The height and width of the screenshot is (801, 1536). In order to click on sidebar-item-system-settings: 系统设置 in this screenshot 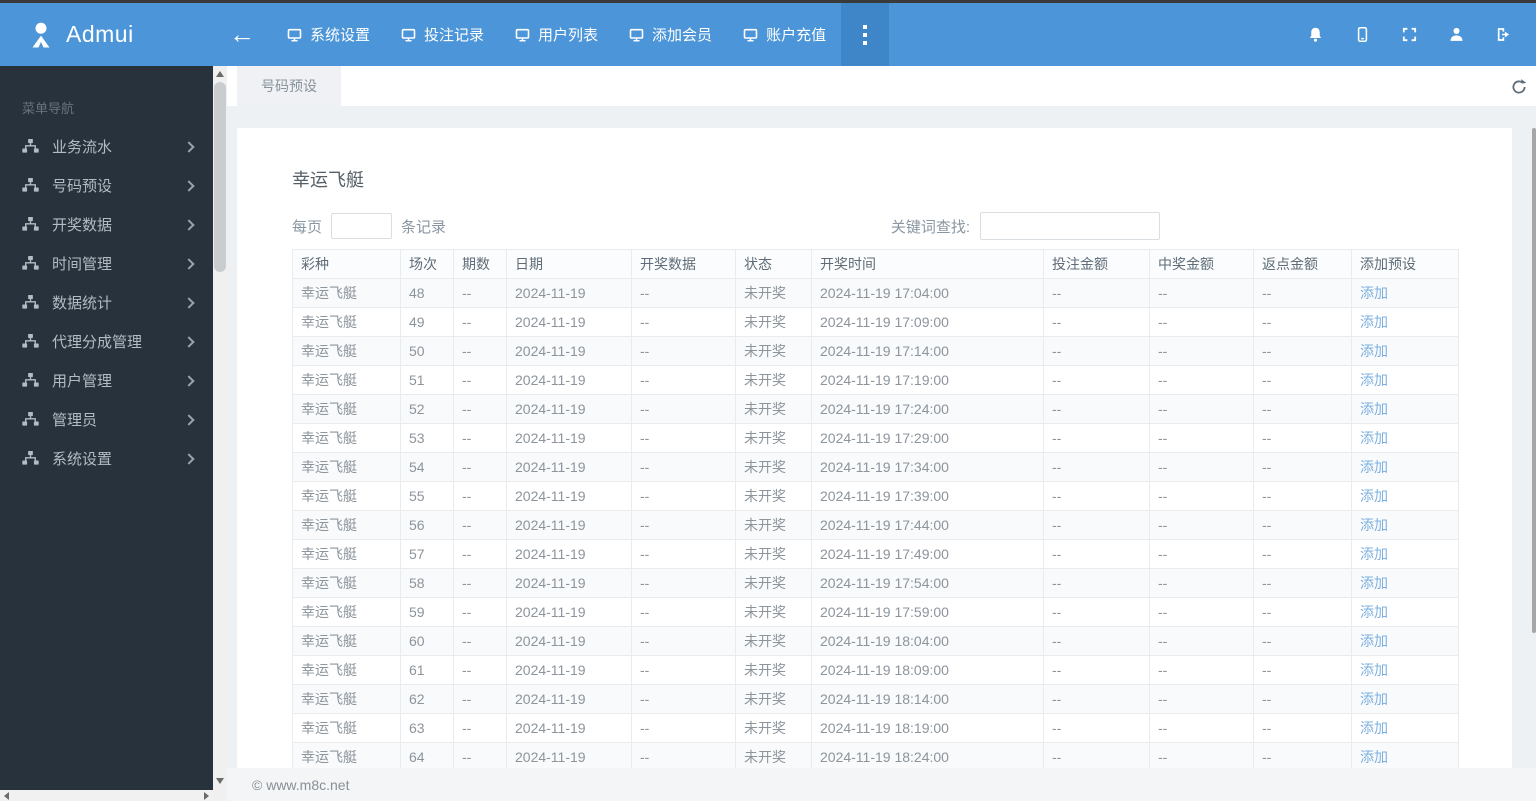, I will do `click(106, 458)`.